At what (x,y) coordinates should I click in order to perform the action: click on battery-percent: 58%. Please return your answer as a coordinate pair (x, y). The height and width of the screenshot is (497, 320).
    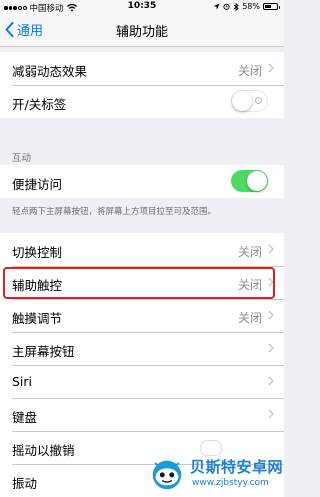
    Looking at the image, I should click on (251, 6).